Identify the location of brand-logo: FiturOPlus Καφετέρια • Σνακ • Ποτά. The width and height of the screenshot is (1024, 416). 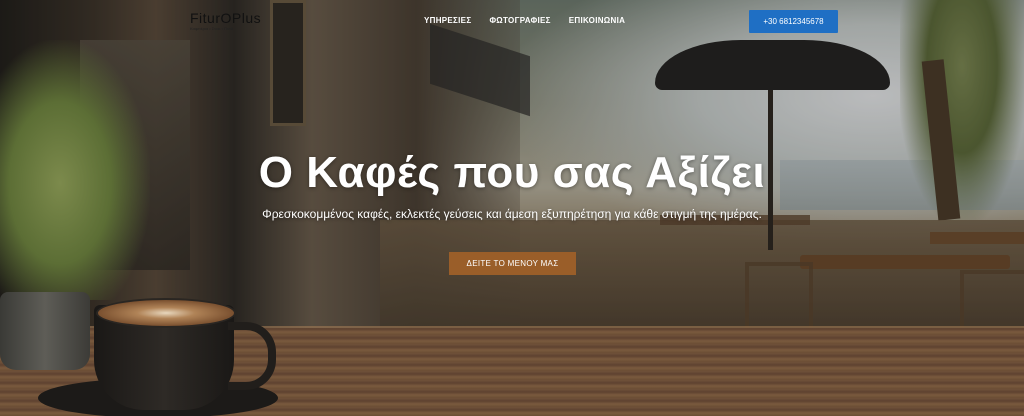
(227, 23).